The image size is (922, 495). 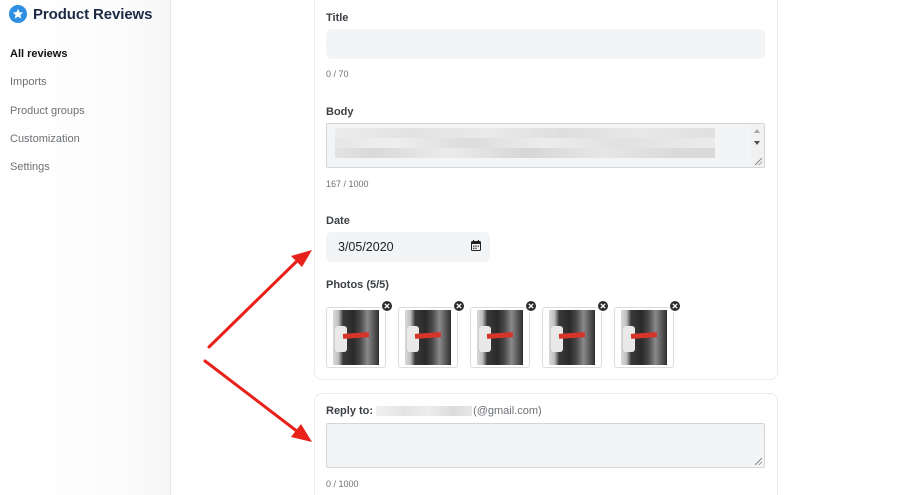 What do you see at coordinates (424, 411) in the screenshot?
I see `redacted-email` at bounding box center [424, 411].